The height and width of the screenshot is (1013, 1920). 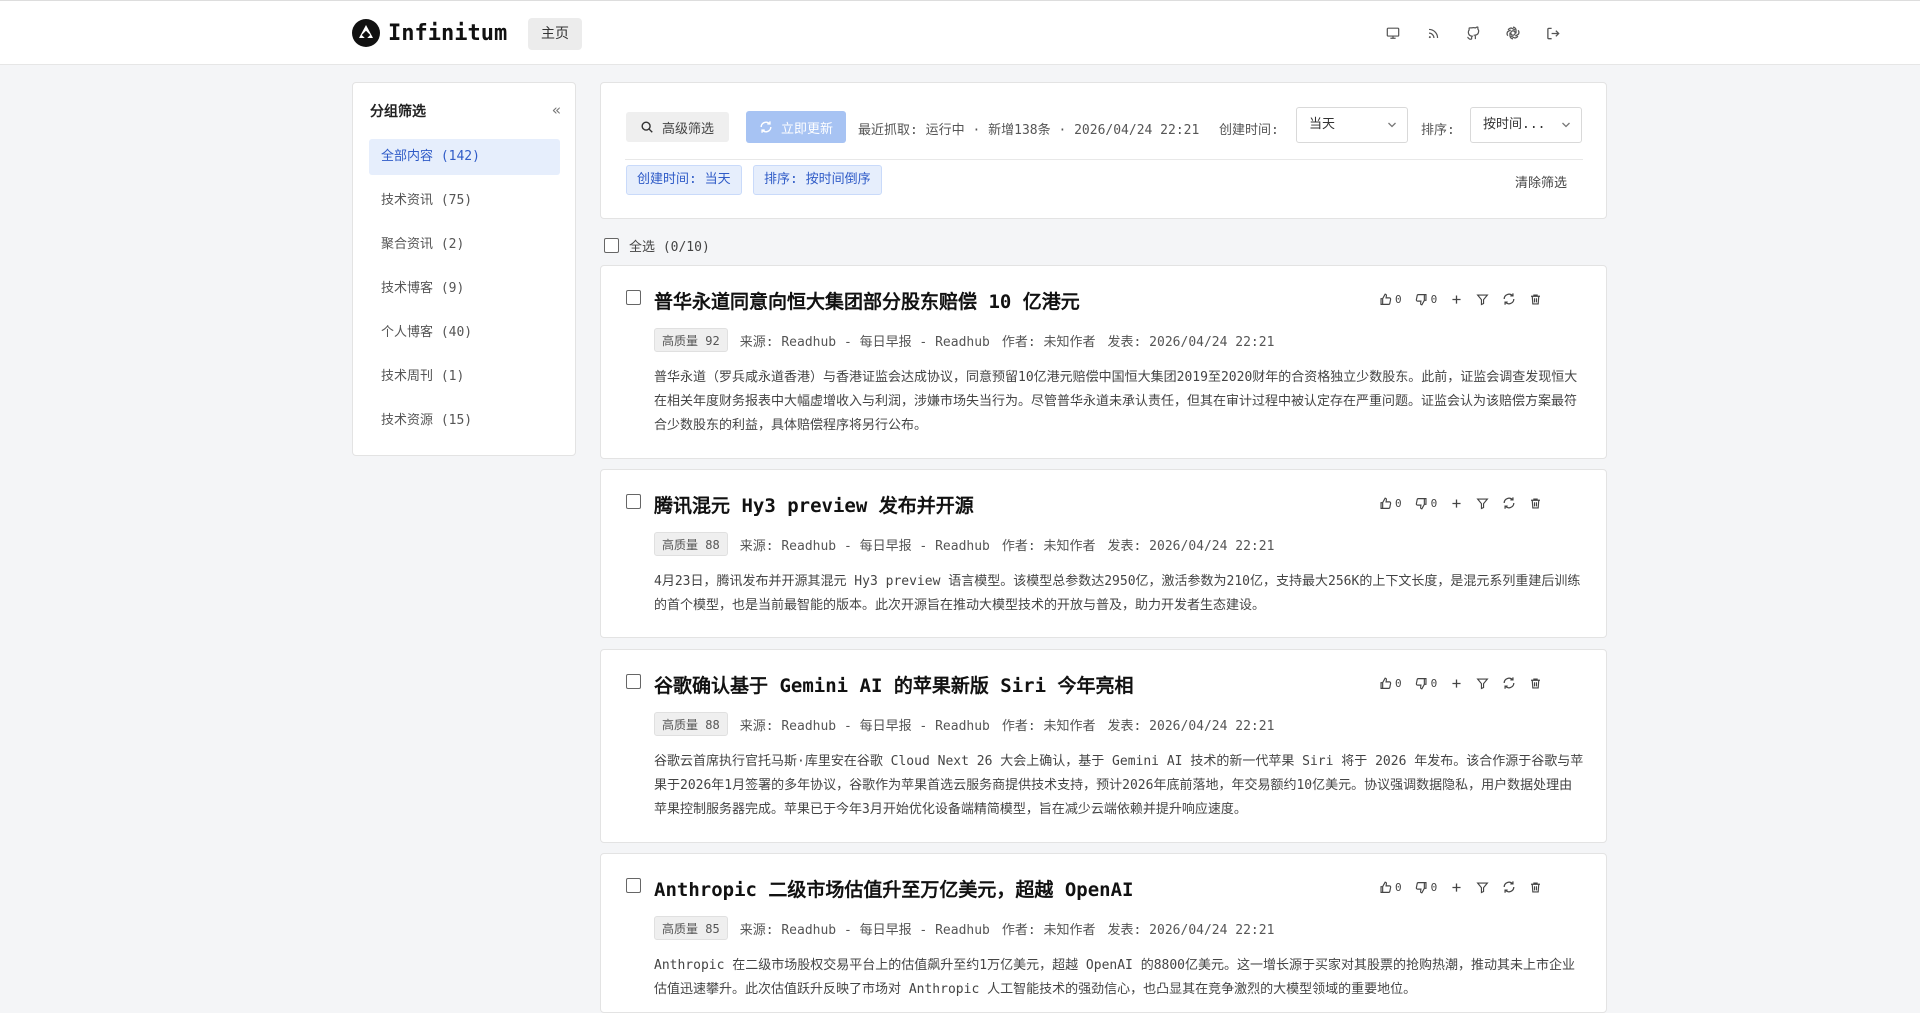 I want to click on sidebar-item-all: 全部内容 (142), so click(x=464, y=157).